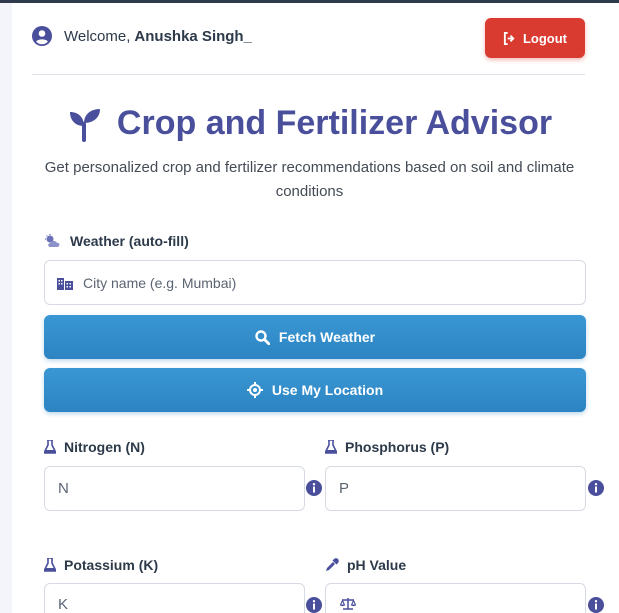 Image resolution: width=619 pixels, height=613 pixels. Describe the element at coordinates (111, 565) in the screenshot. I see `potassium-label-text: Potassium (K)` at that location.